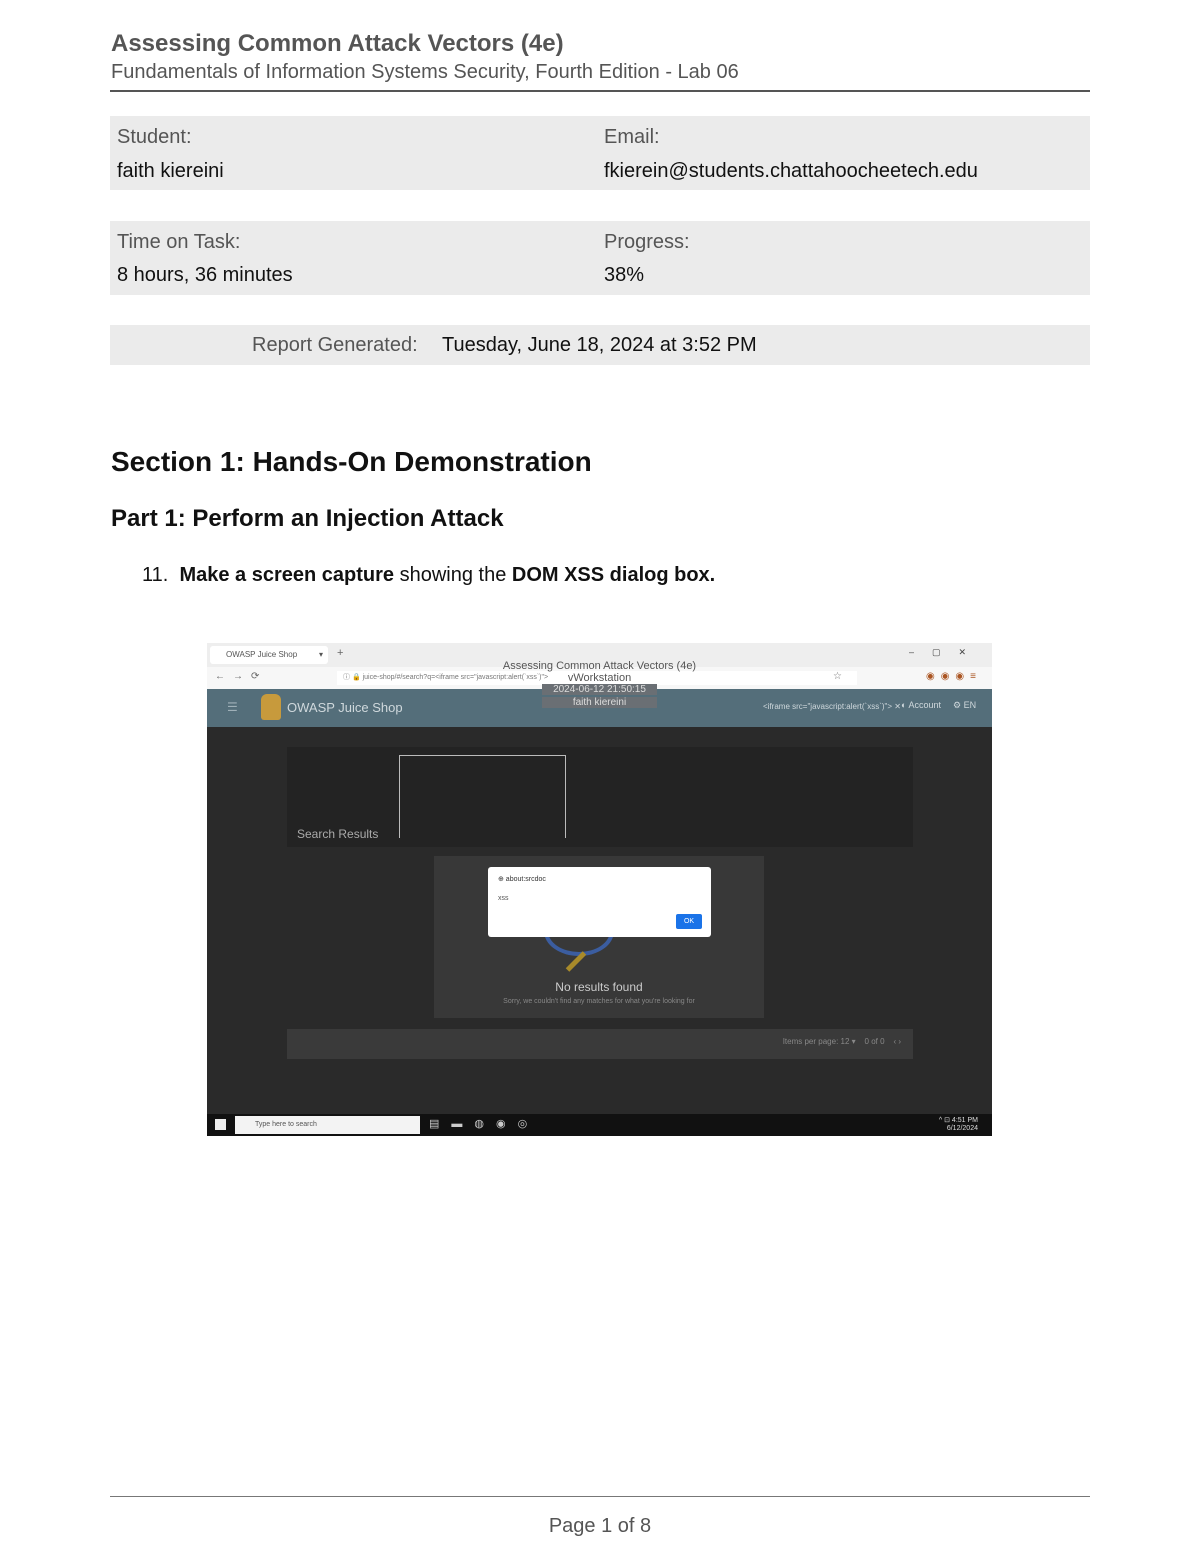 This screenshot has height=1553, width=1200. What do you see at coordinates (522, 879) in the screenshot?
I see `dialog-title: ⊕ about:srcdoc` at bounding box center [522, 879].